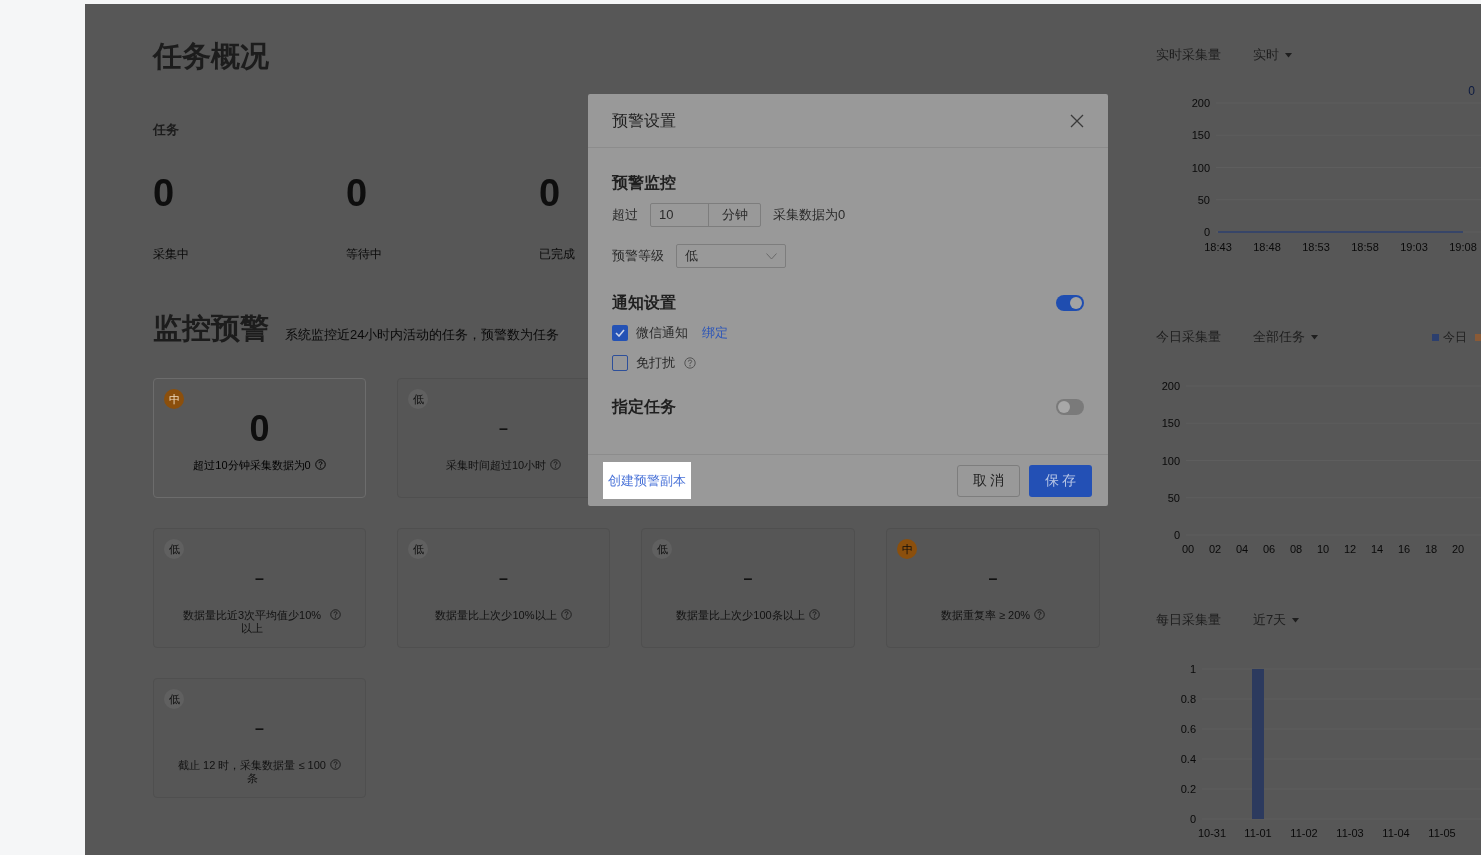 The image size is (1481, 855). What do you see at coordinates (1242, 549) in the screenshot?
I see `axis-label: 04` at bounding box center [1242, 549].